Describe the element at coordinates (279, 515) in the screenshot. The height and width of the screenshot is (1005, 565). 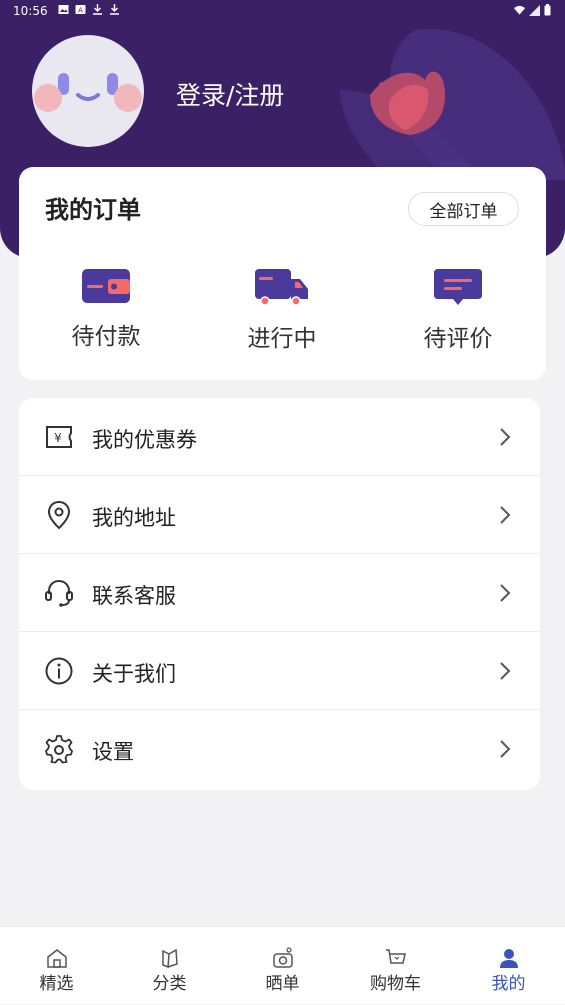
I see `menu-item-address: 我的地址` at that location.